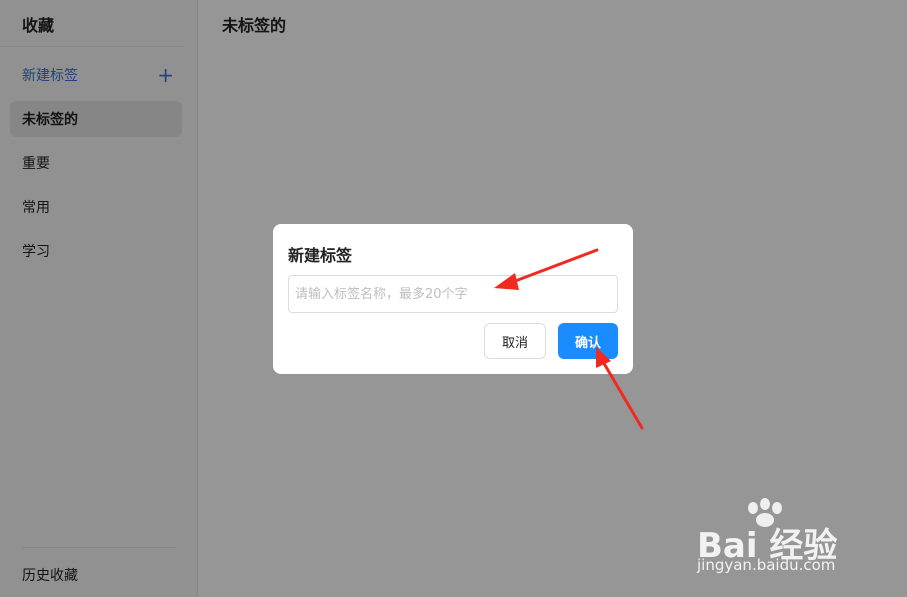 The height and width of the screenshot is (597, 907). What do you see at coordinates (766, 565) in the screenshot?
I see `watermark-url: jingyan.baidu.com` at bounding box center [766, 565].